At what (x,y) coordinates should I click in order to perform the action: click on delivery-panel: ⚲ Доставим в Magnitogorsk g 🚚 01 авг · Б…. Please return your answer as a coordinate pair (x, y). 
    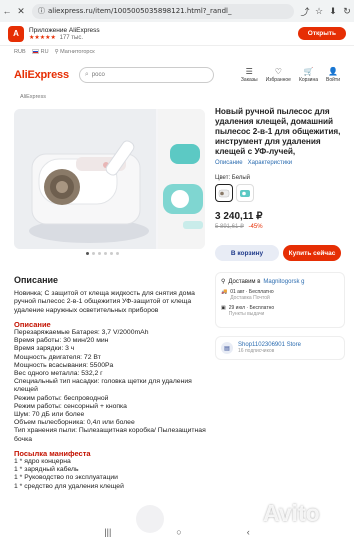
    Looking at the image, I should click on (280, 300).